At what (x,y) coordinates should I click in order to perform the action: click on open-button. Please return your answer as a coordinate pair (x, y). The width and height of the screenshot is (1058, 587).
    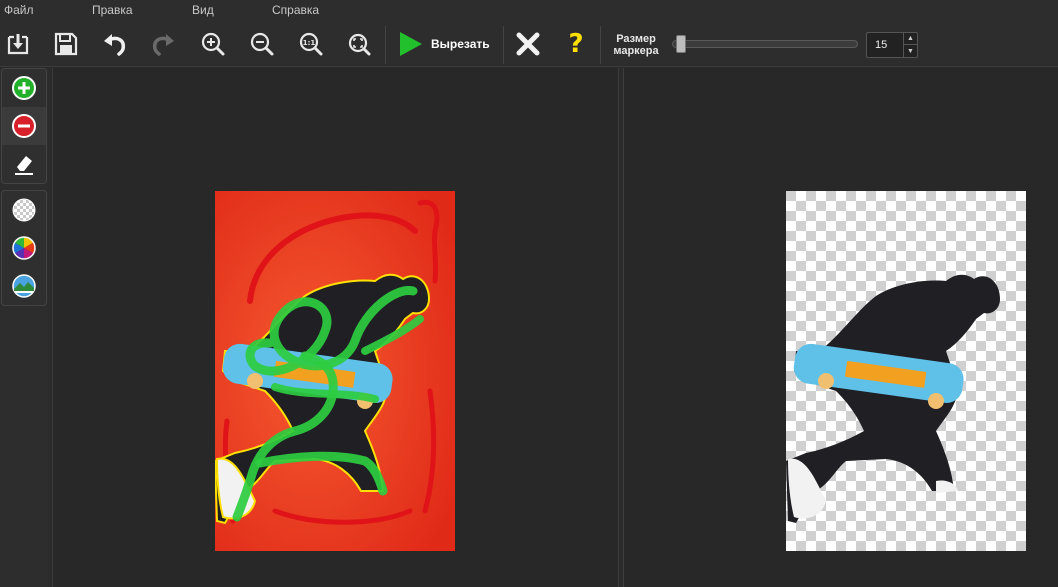
    Looking at the image, I should click on (18, 44).